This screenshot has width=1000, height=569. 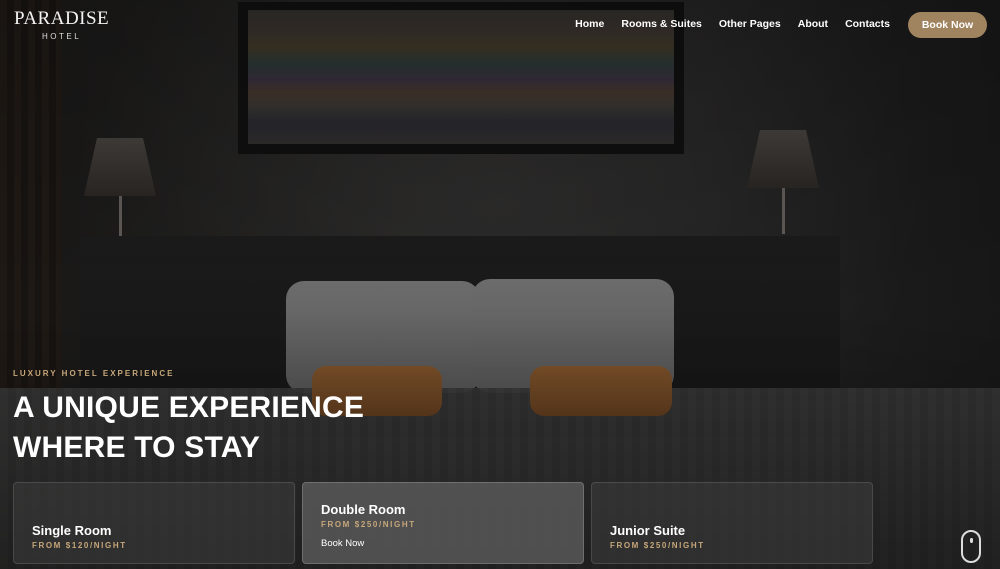 What do you see at coordinates (661, 24) in the screenshot?
I see `nav-item-rooms-suites: Rooms & Suites` at bounding box center [661, 24].